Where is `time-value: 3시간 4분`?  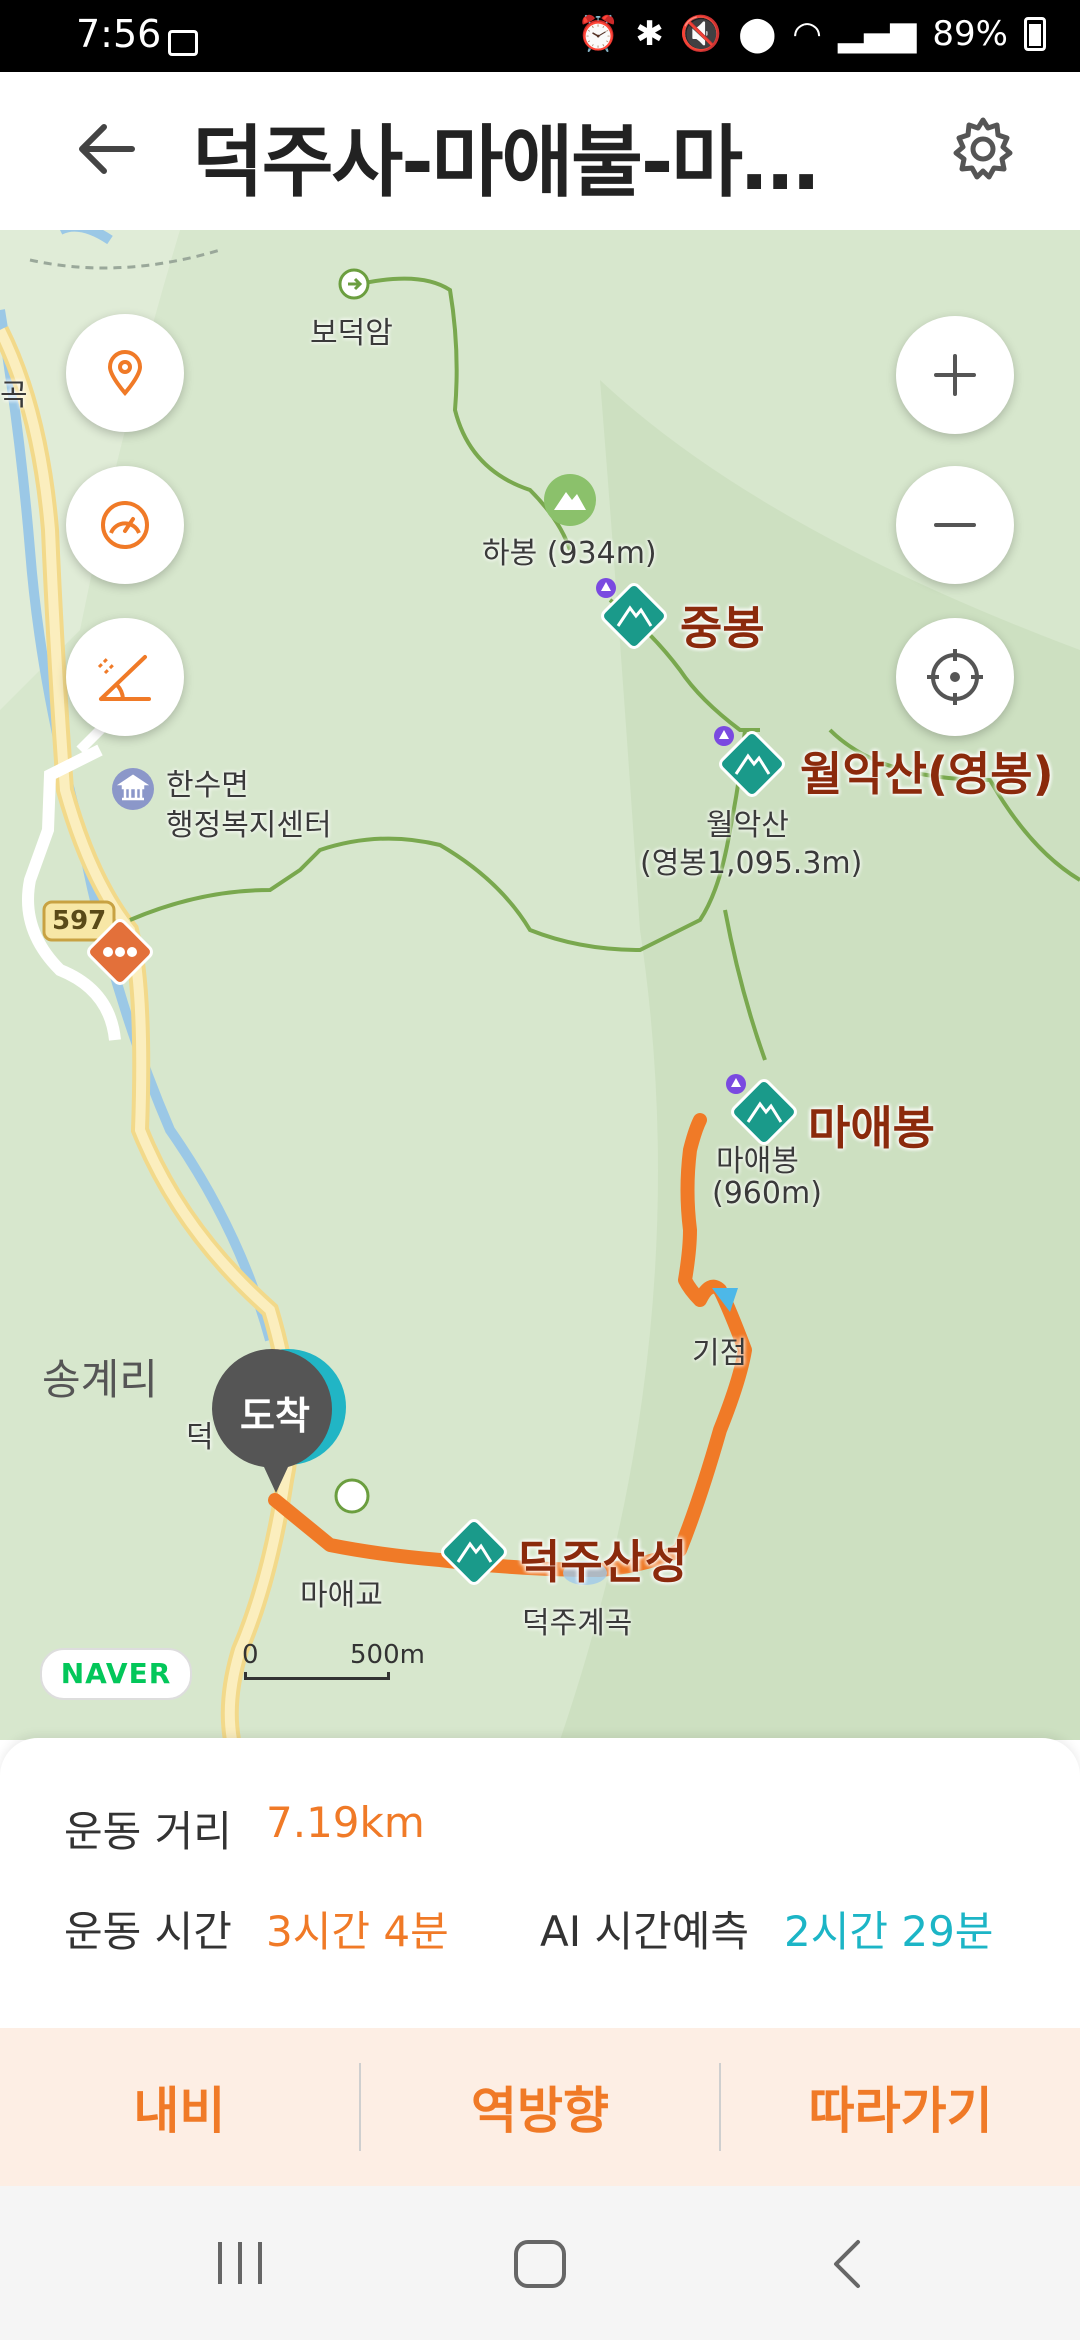
time-value: 3시간 4분 is located at coordinates (357, 1931).